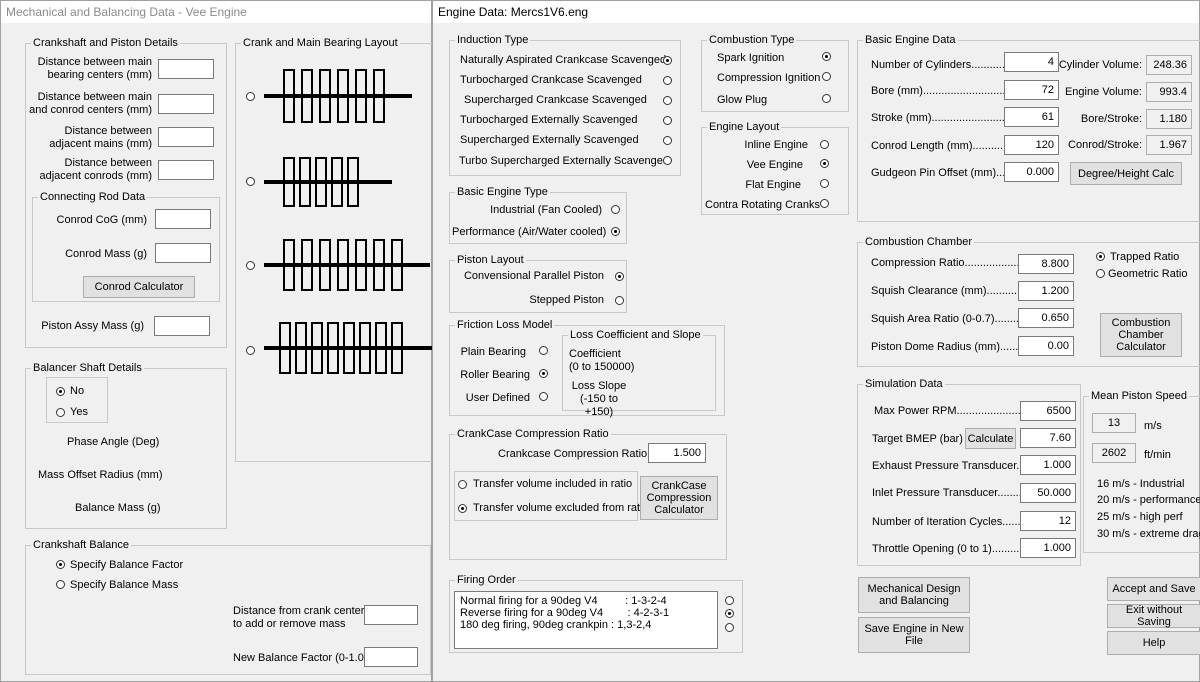  What do you see at coordinates (1126, 173) in the screenshot?
I see `degree-height-calc-button: Degree/Height Calc` at bounding box center [1126, 173].